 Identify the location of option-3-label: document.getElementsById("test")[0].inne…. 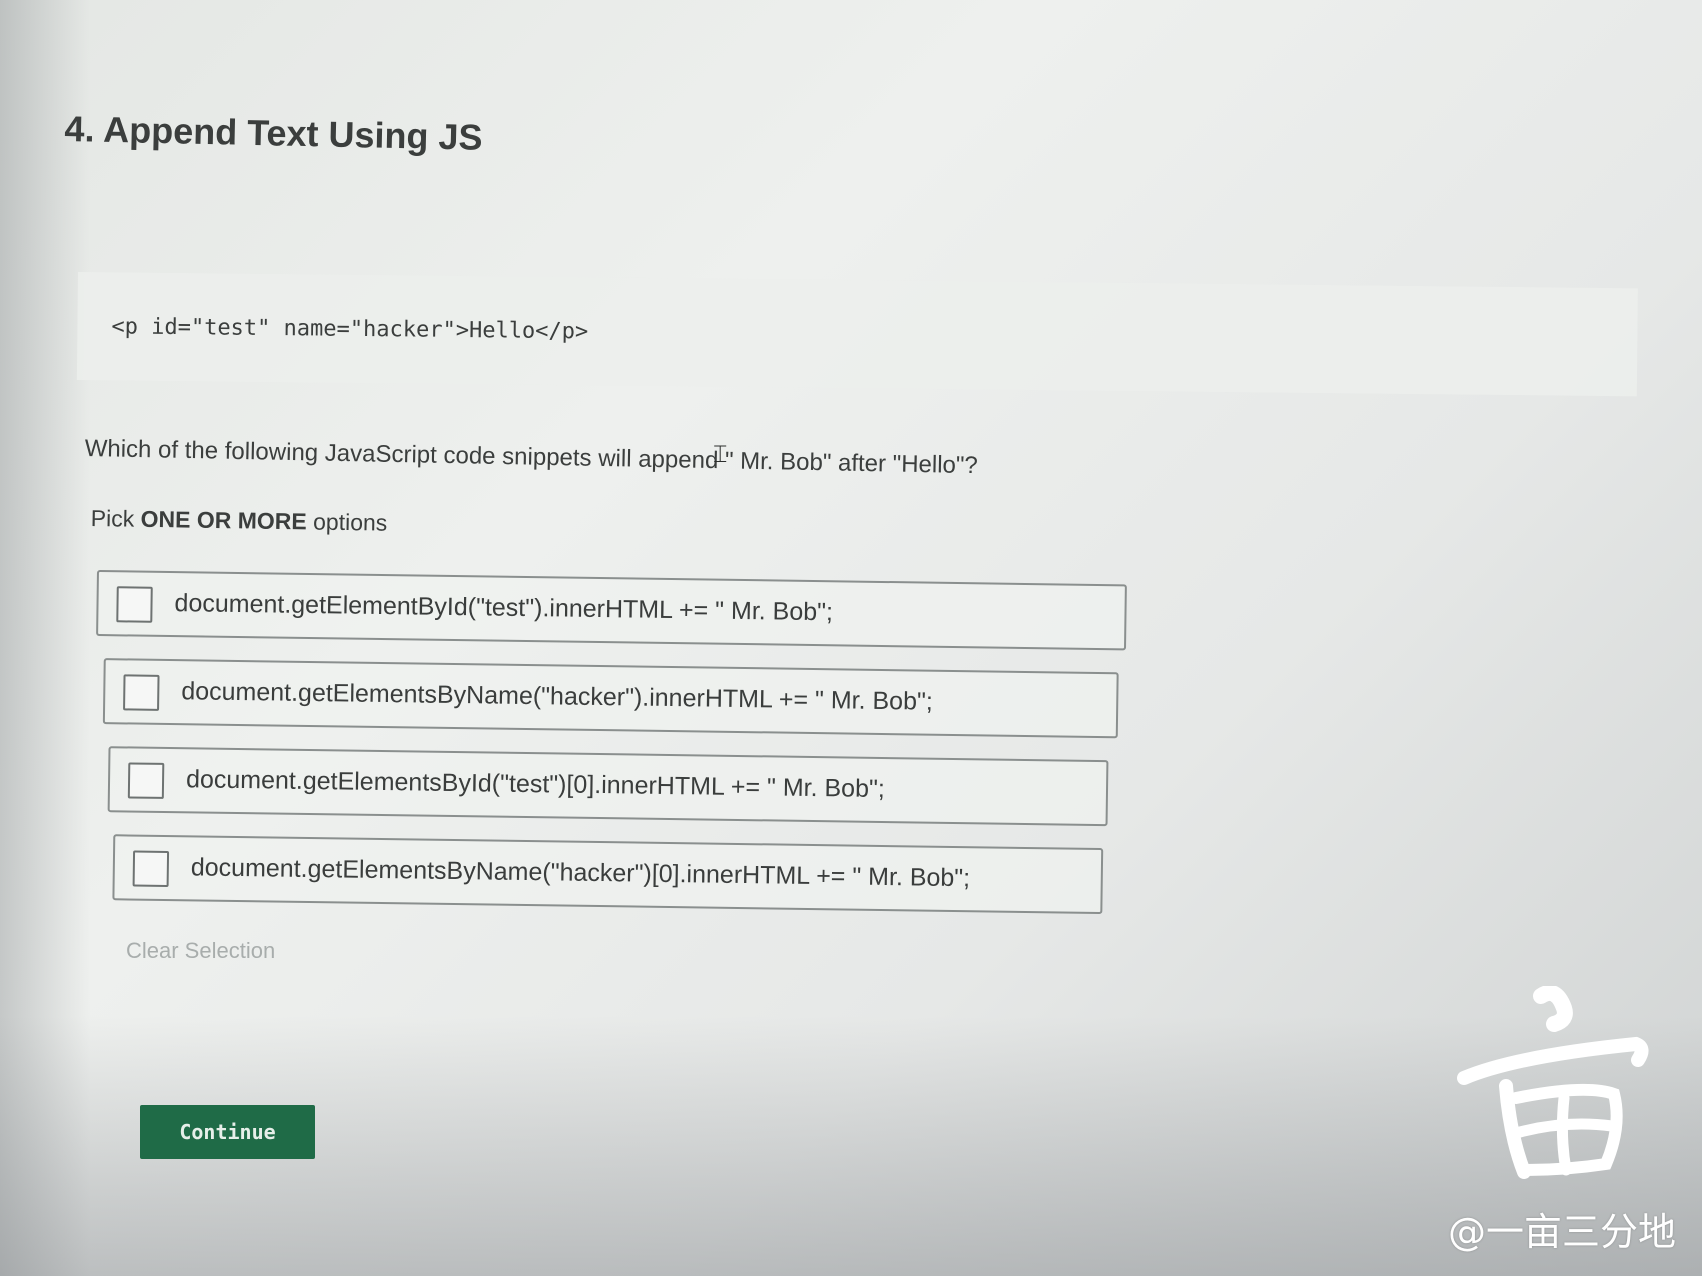
(535, 784).